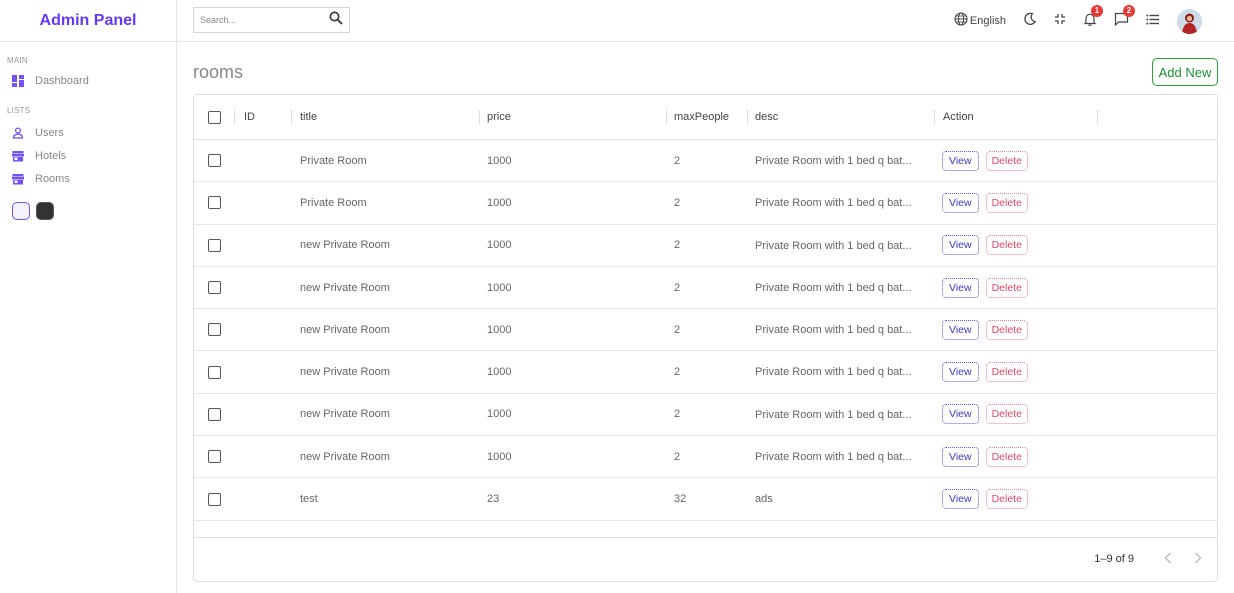 This screenshot has width=1234, height=593. Describe the element at coordinates (52, 178) in the screenshot. I see `sidebar-item-label: Rooms` at that location.